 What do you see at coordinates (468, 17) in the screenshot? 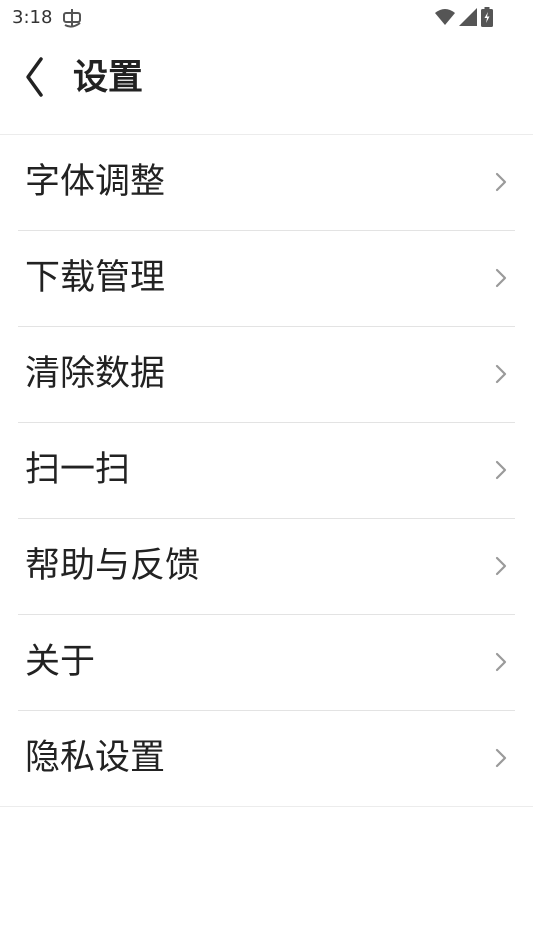
I see `cellular-signal-icon` at bounding box center [468, 17].